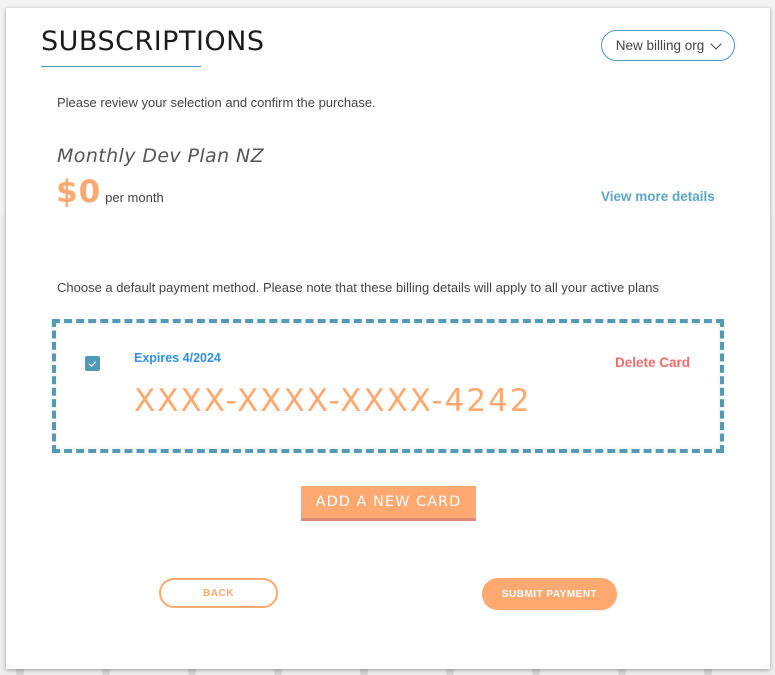 This screenshot has width=775, height=675. I want to click on price-period: per month, so click(134, 197).